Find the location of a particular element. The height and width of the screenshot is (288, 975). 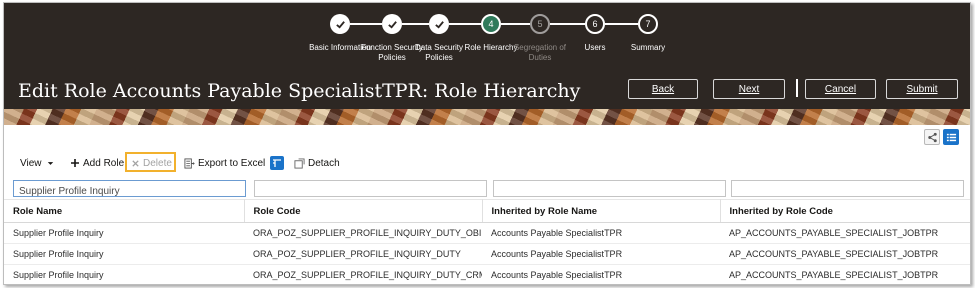

inherited-code-filter-input is located at coordinates (847, 191).